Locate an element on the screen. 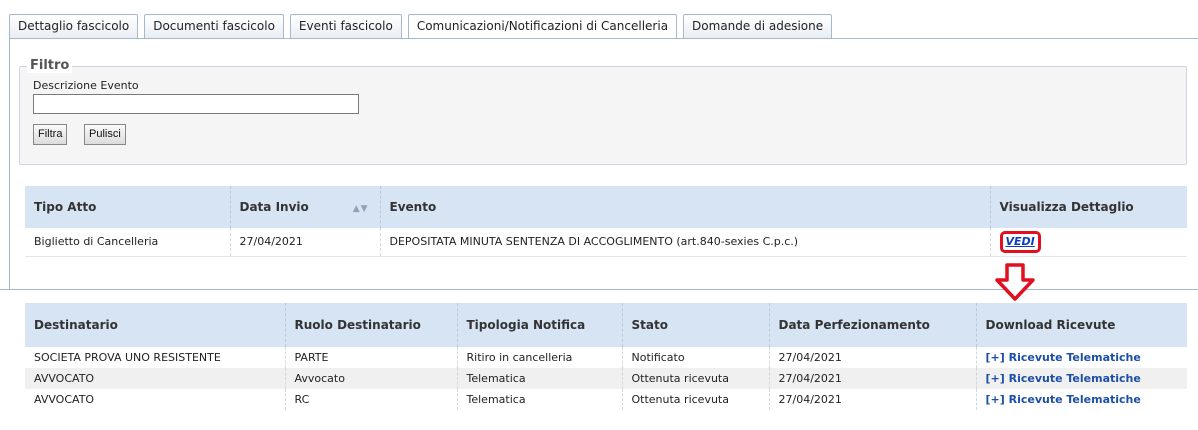 The image size is (1198, 430). col-ruolo-destinatario: Ruolo Destinatario is located at coordinates (370, 325).